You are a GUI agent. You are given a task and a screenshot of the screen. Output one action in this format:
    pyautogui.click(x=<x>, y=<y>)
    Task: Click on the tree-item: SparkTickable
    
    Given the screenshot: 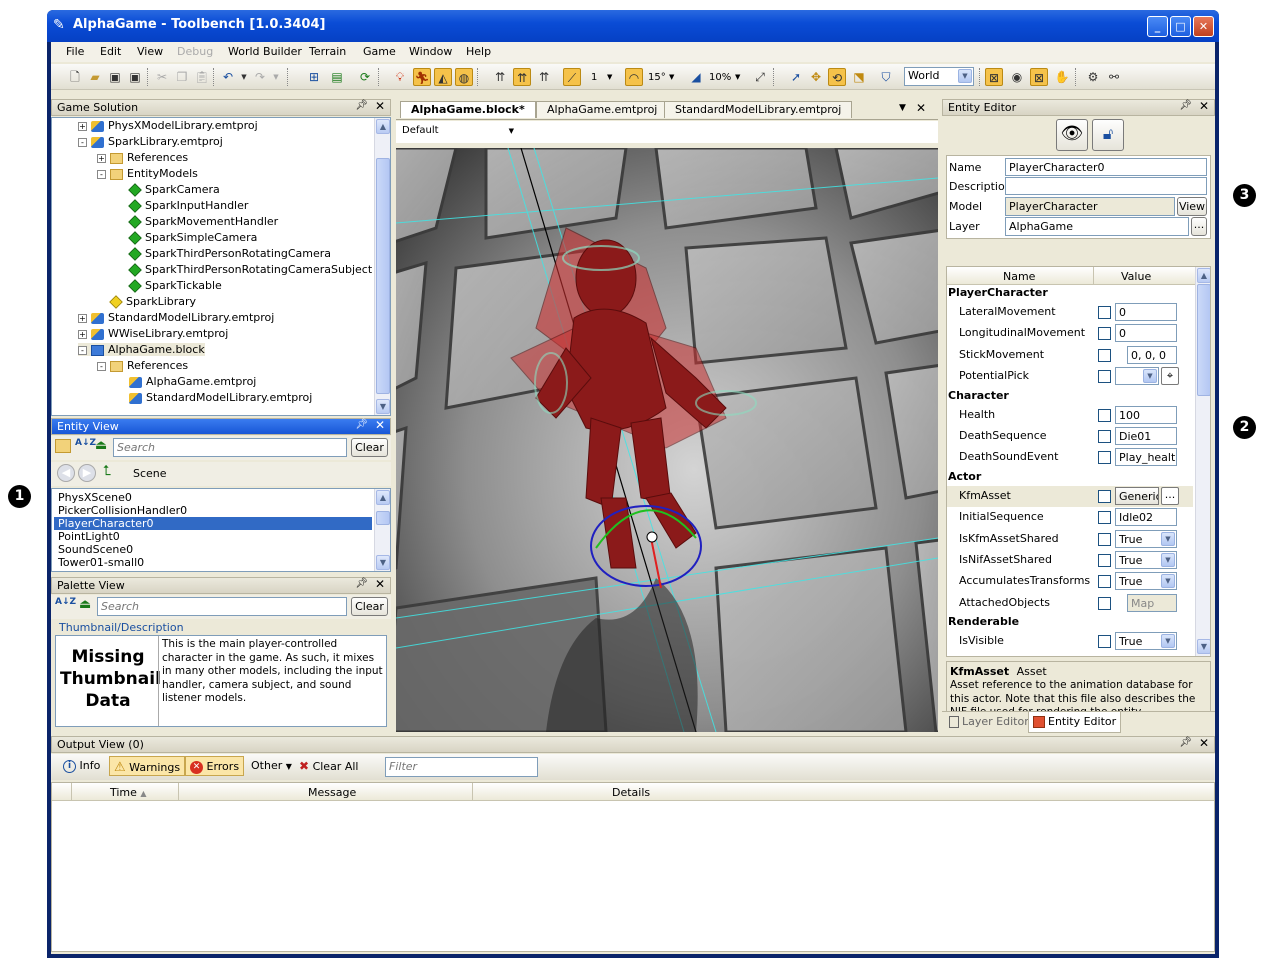 What is the action you would take?
    pyautogui.click(x=169, y=286)
    